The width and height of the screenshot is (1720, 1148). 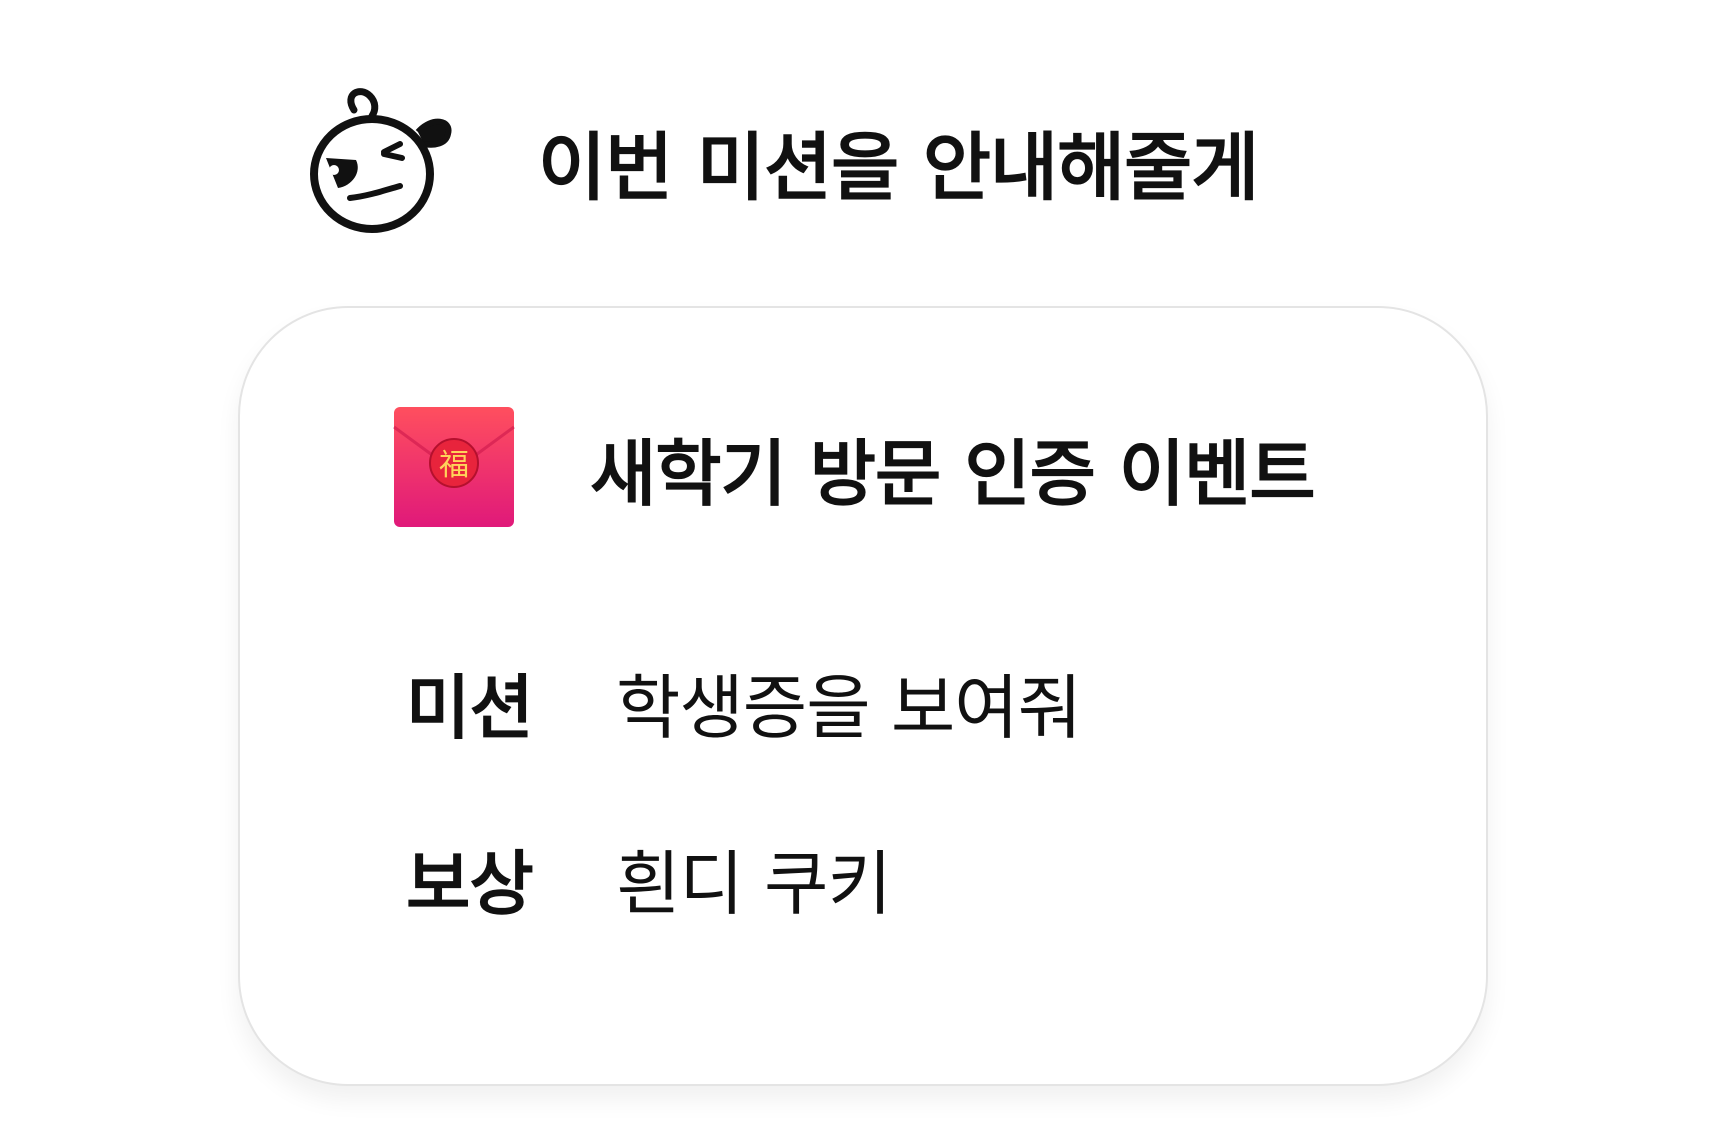 I want to click on mission-label: 미션, so click(x=470, y=707).